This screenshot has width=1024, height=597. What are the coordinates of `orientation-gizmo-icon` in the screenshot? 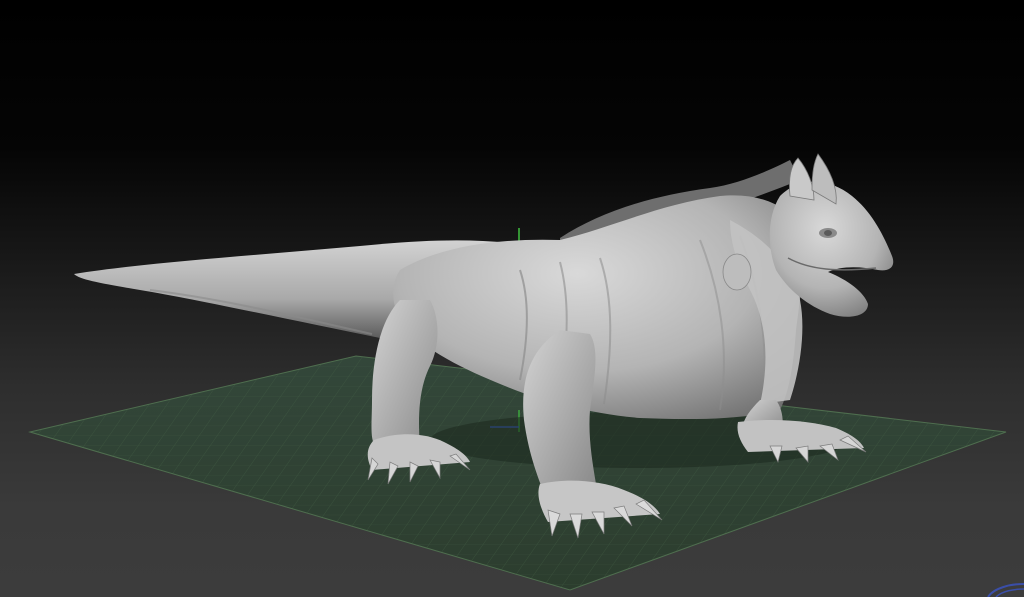 It's located at (1005, 590).